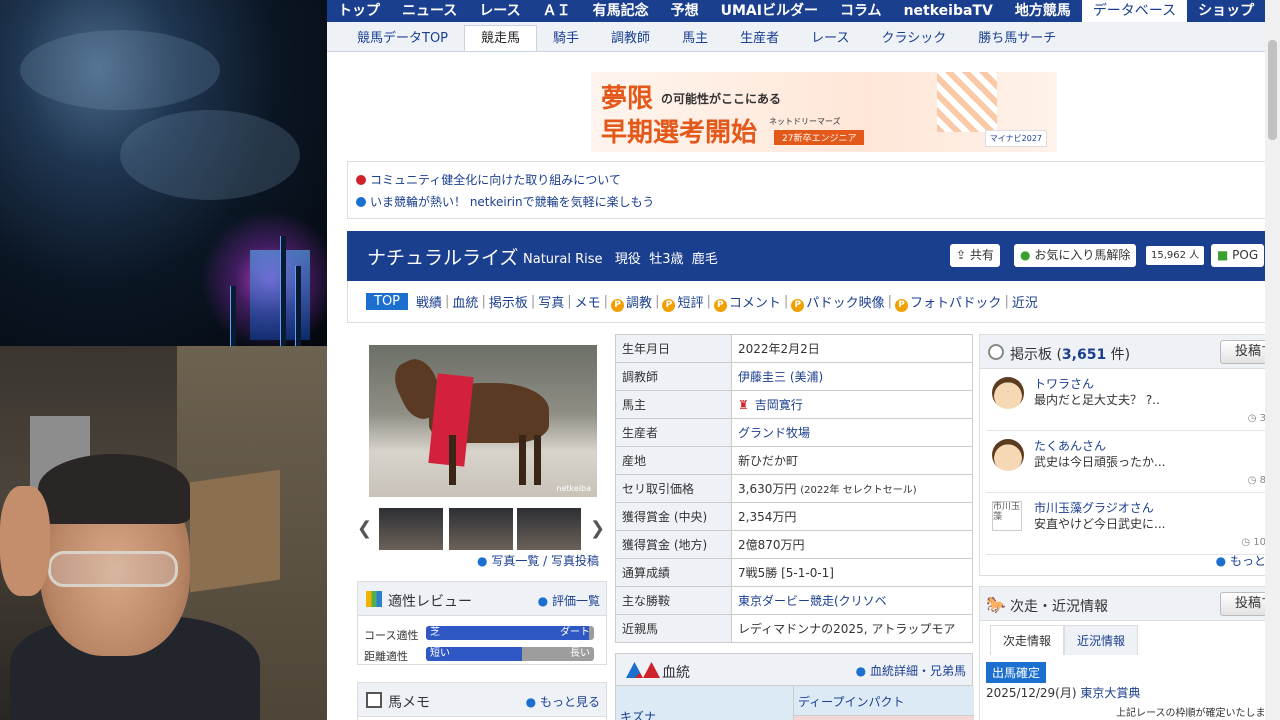 This screenshot has height=720, width=1280. I want to click on tower, so click(233, 316).